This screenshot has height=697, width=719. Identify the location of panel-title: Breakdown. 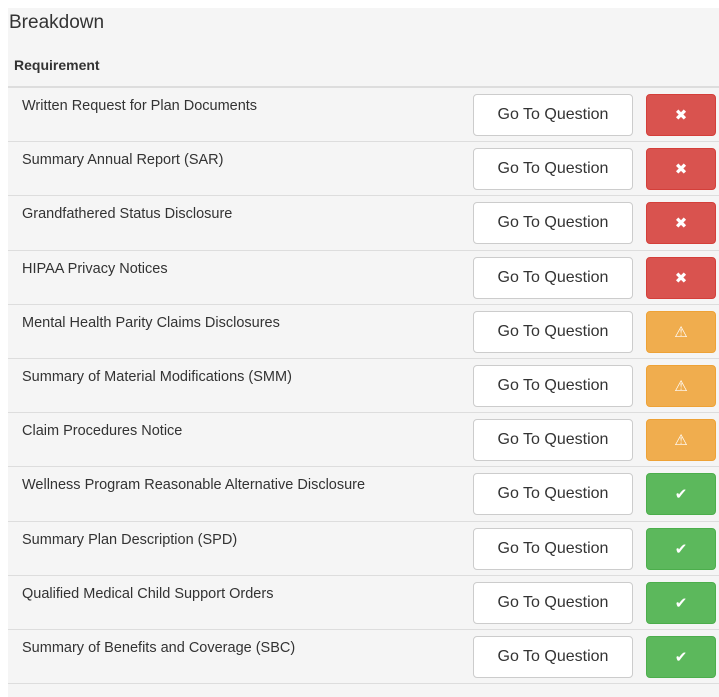
(57, 22).